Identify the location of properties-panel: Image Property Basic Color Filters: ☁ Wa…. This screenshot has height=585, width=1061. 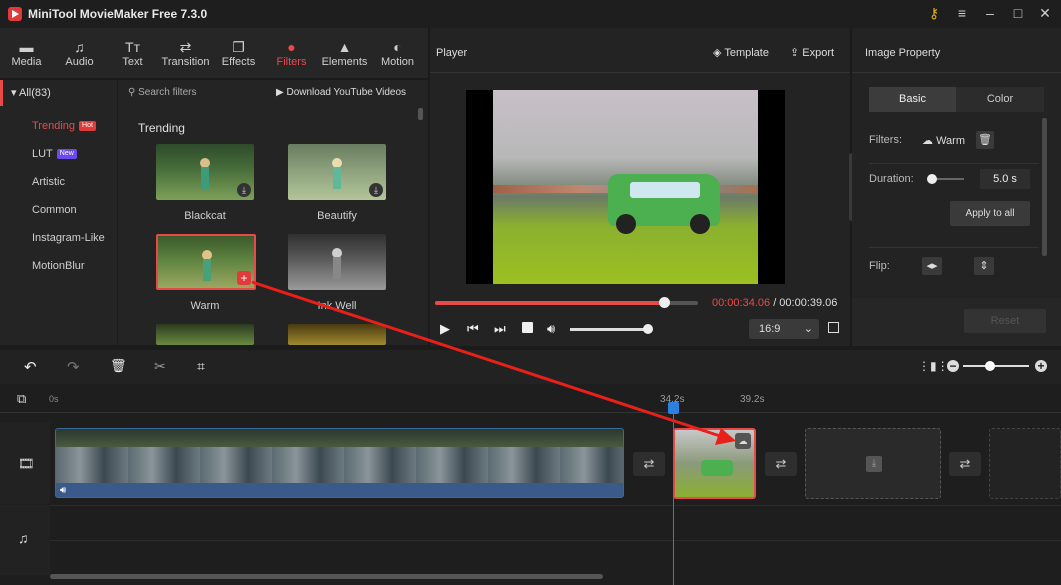
(956, 187).